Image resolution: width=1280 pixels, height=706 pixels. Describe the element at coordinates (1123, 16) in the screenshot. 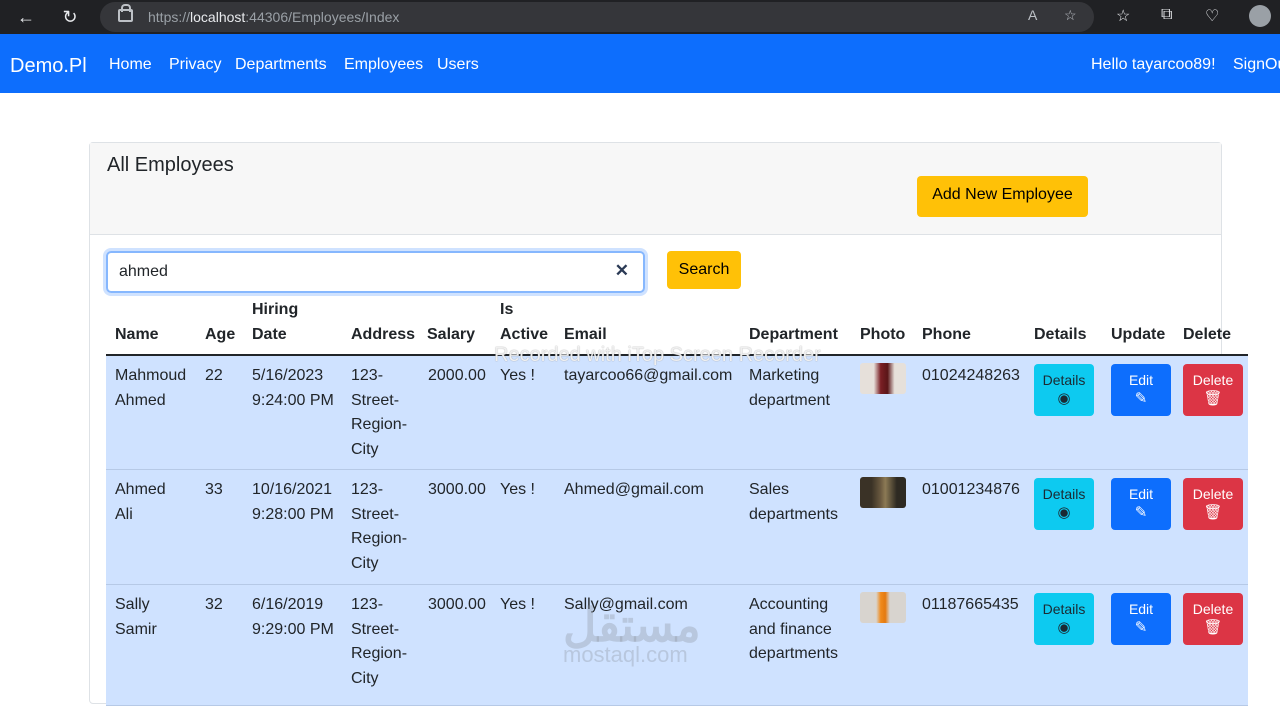

I see `favorites-icon: ☆` at that location.